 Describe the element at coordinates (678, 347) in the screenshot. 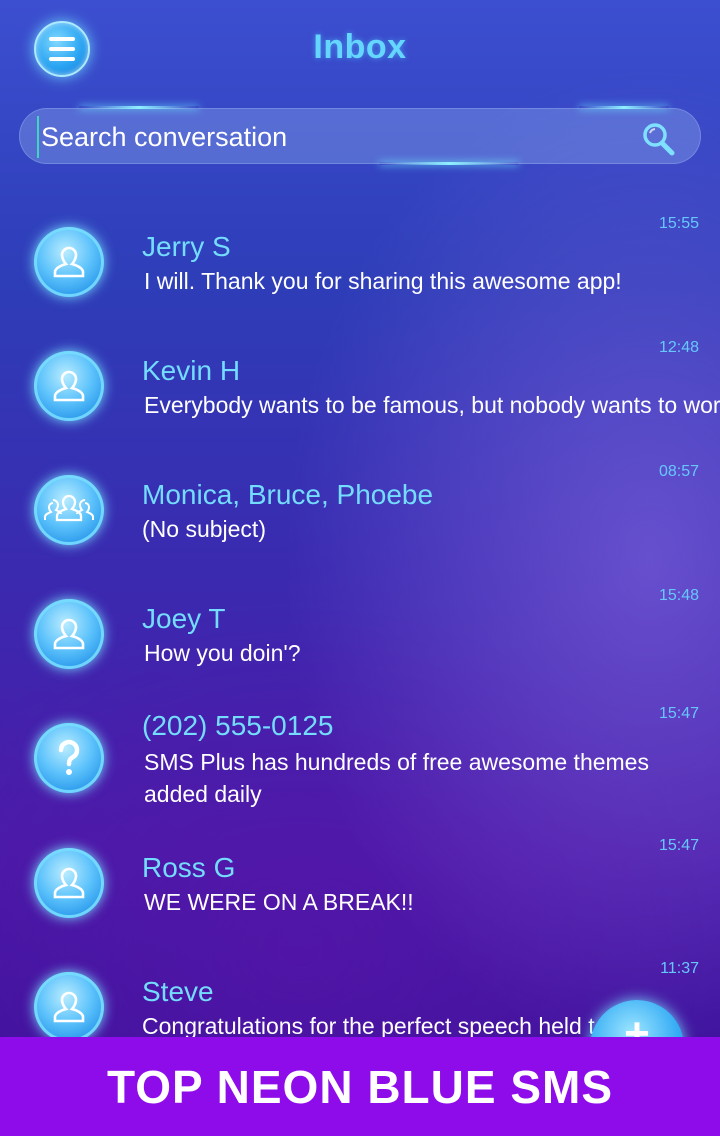

I see `message-time: 12:48` at that location.